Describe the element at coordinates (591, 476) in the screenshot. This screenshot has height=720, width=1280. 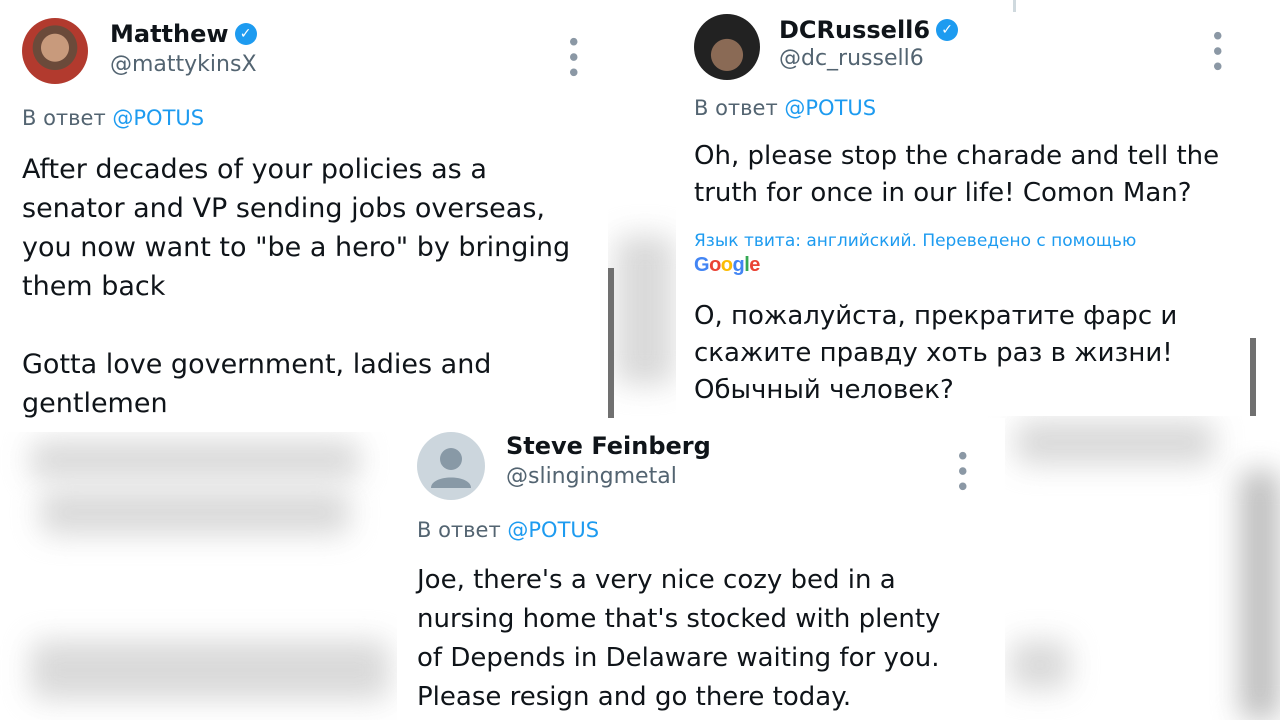
I see `author-handle: @slingingmetal` at that location.